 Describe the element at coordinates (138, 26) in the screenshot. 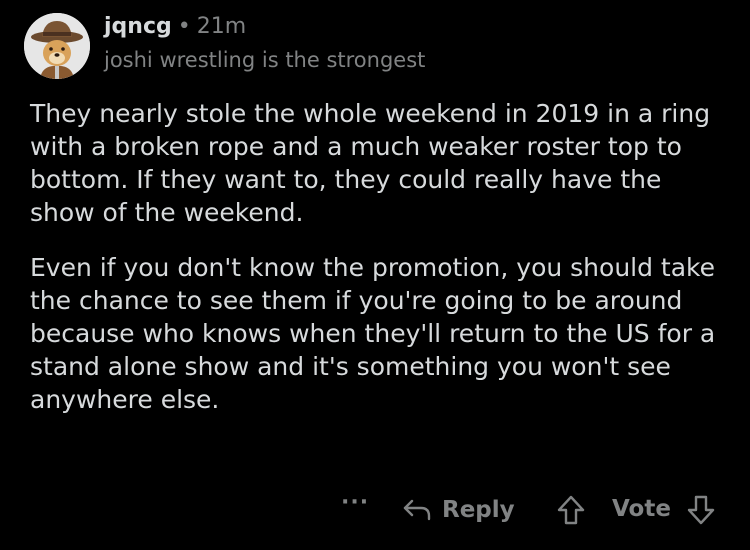

I see `username-link: jqncg` at that location.